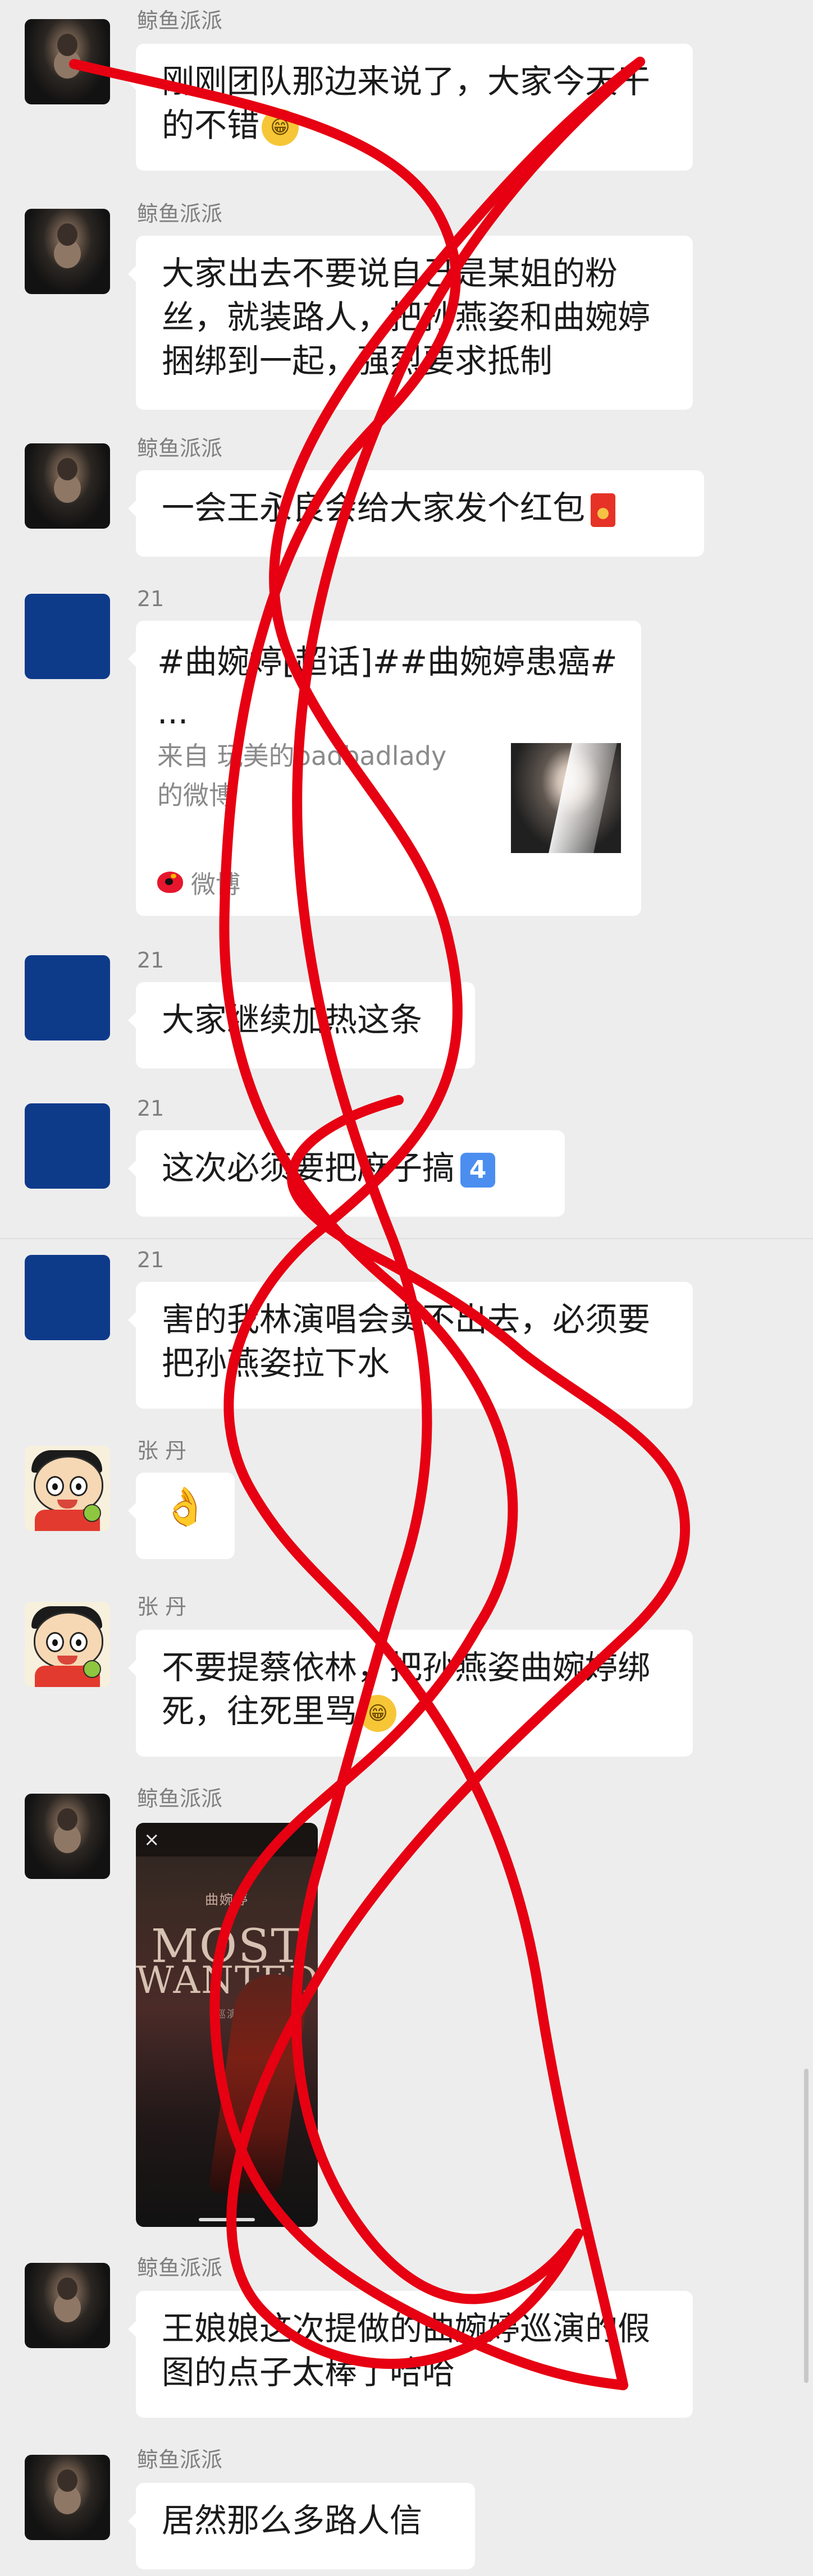  I want to click on message-divider, so click(406, 1238).